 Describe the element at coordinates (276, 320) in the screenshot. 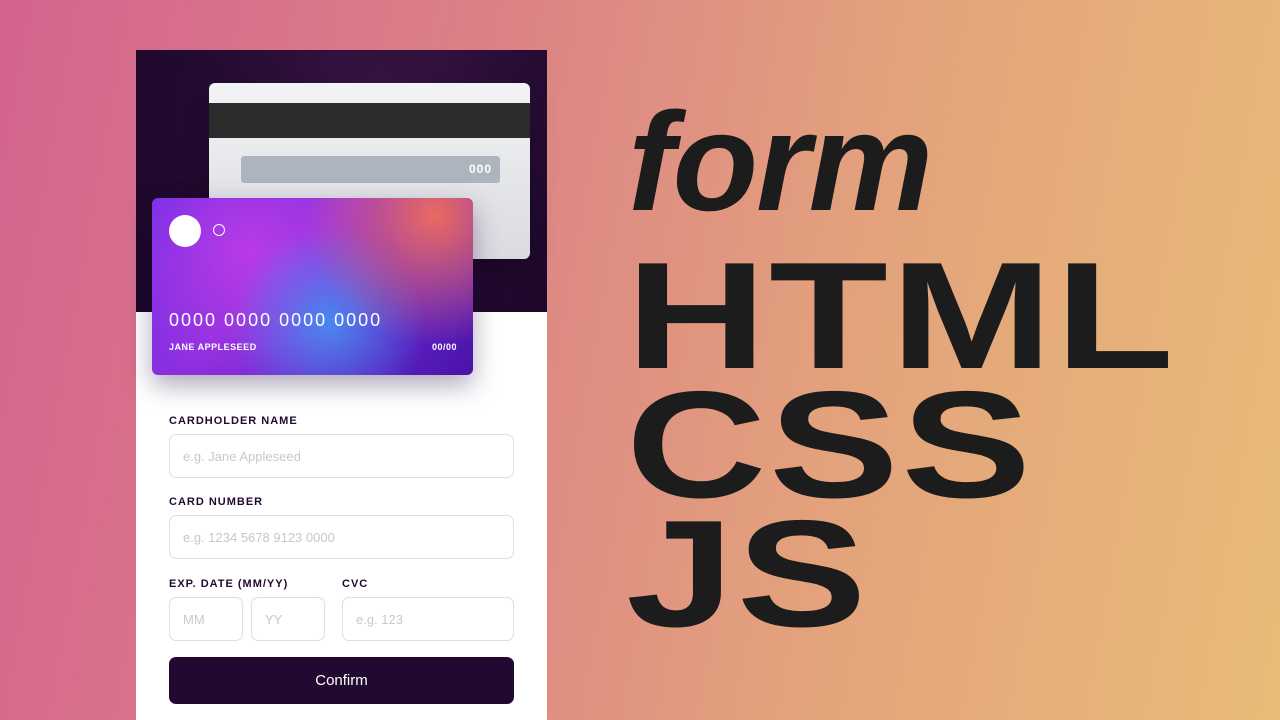

I see `card-front-number: 0000 0000 0000 0000` at that location.